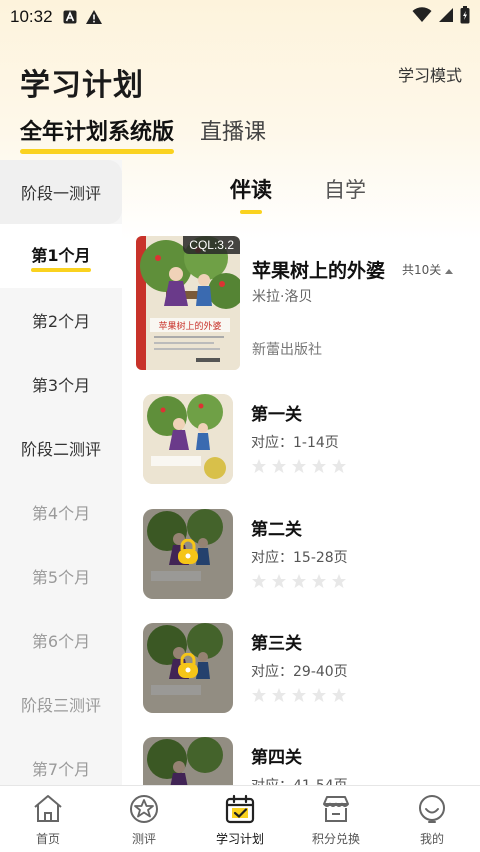  I want to click on sidebar-item-month-4: 第4个月, so click(61, 512).